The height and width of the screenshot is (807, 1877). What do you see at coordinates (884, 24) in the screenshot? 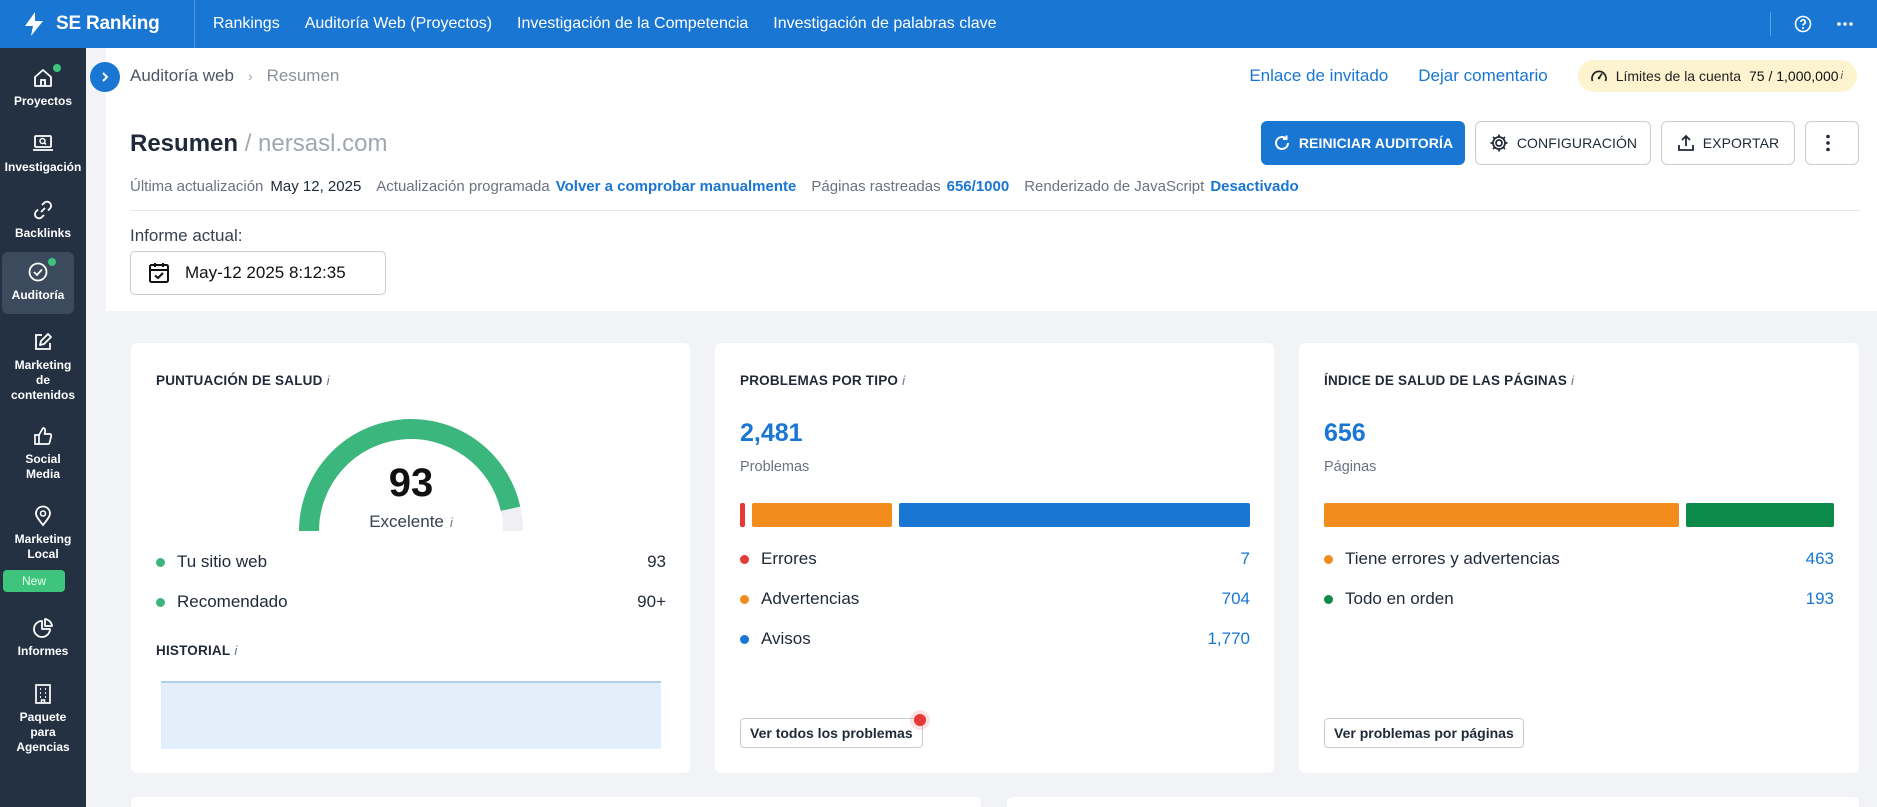
I see `nav-keyword-research: Investigación de palabras clave` at bounding box center [884, 24].